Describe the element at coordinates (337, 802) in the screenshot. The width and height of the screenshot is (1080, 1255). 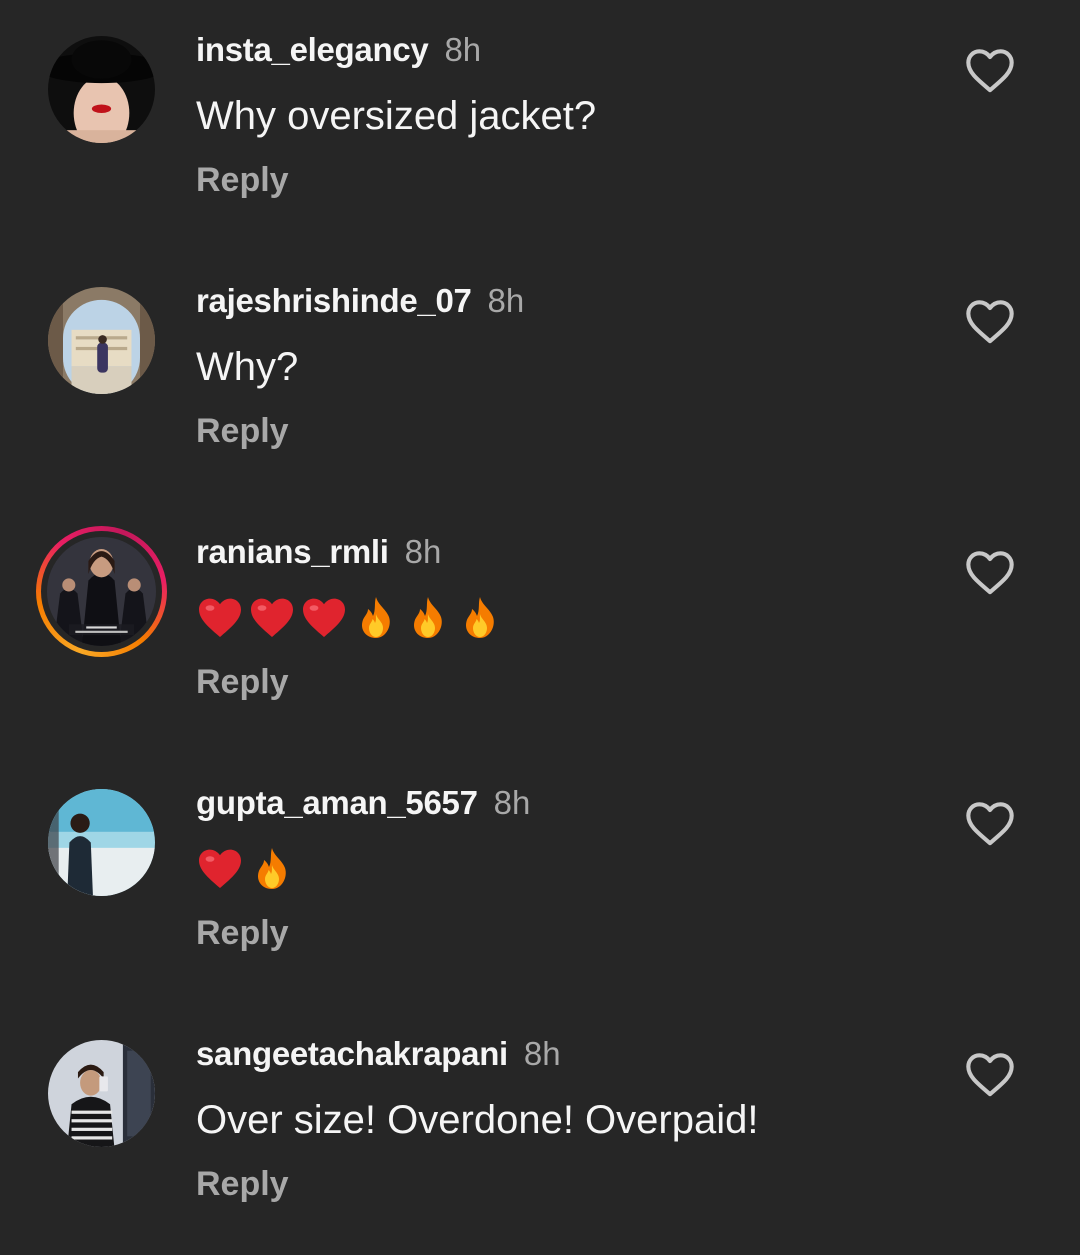
I see `username: gupta_aman_5657` at that location.